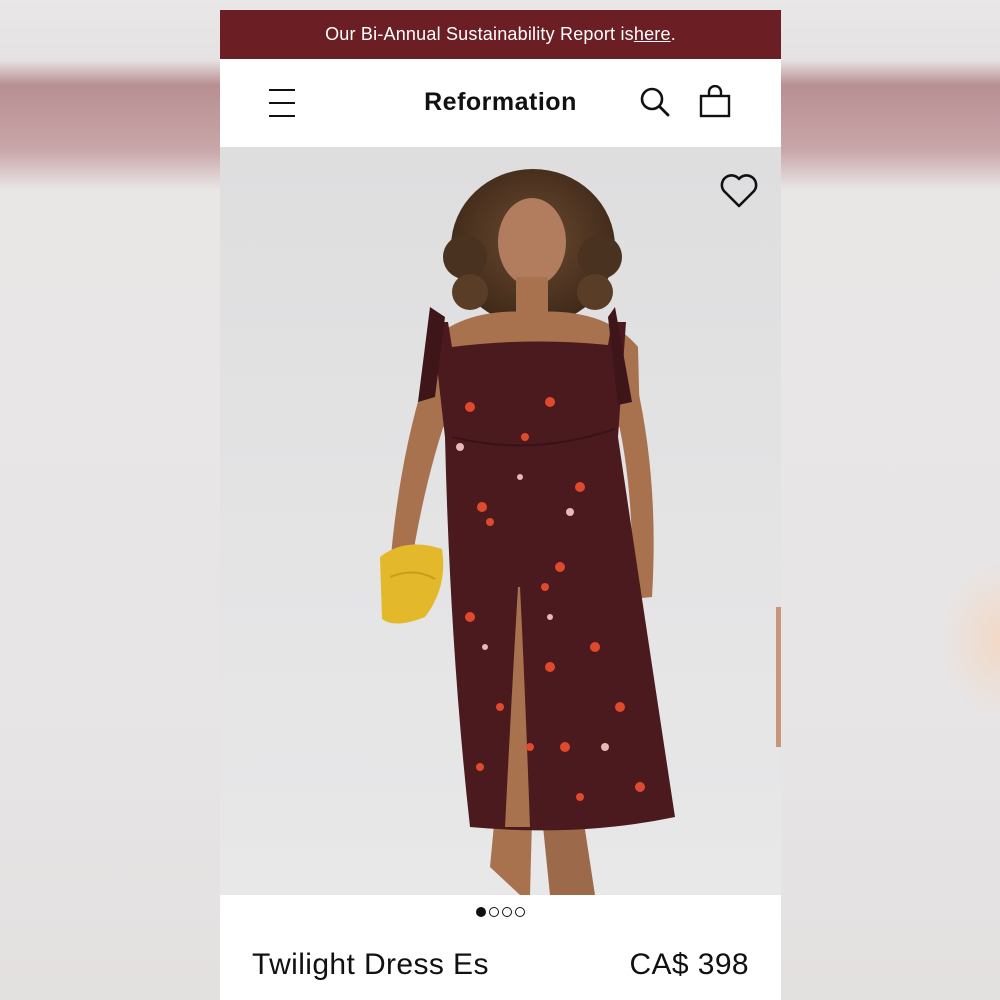  What do you see at coordinates (655, 102) in the screenshot?
I see `search-icon` at bounding box center [655, 102].